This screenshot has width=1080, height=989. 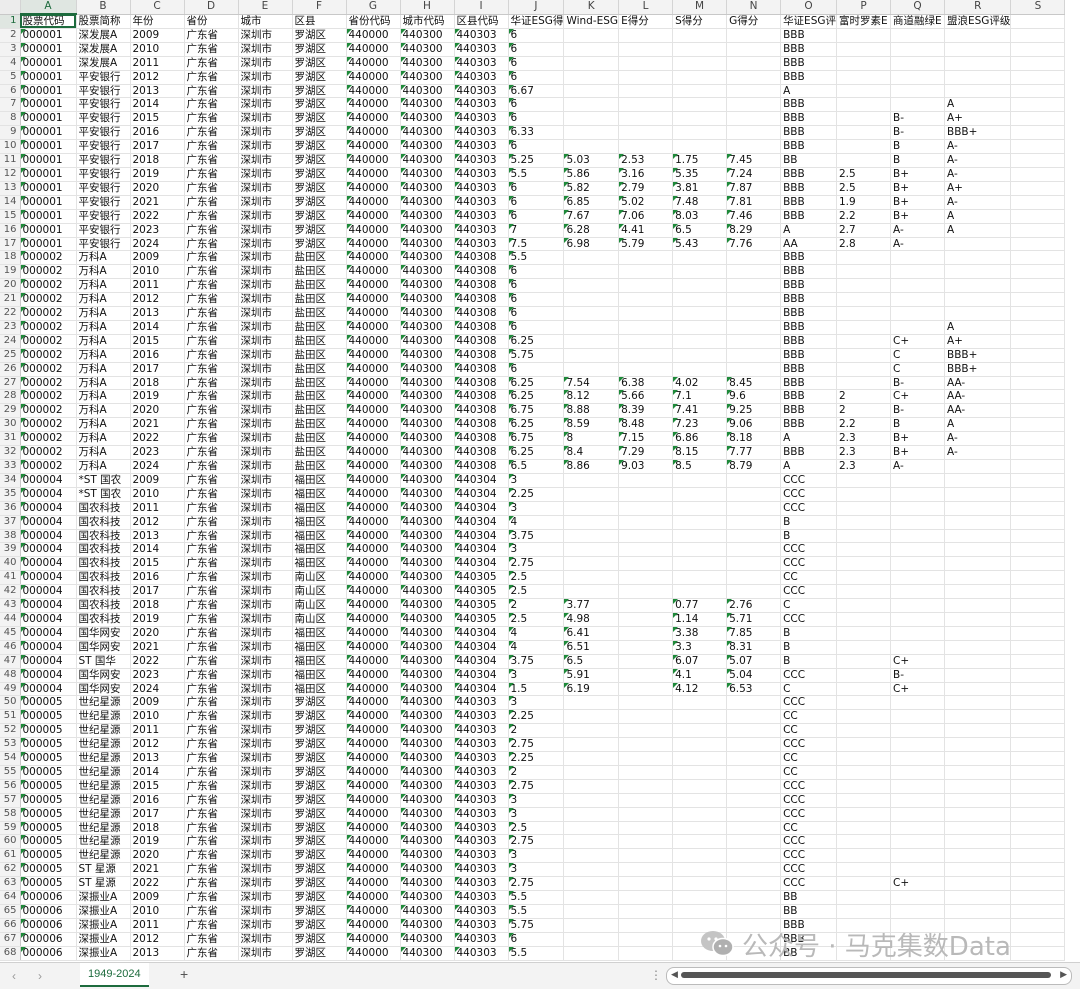 I want to click on cell-F29: 盐田区, so click(x=319, y=411).